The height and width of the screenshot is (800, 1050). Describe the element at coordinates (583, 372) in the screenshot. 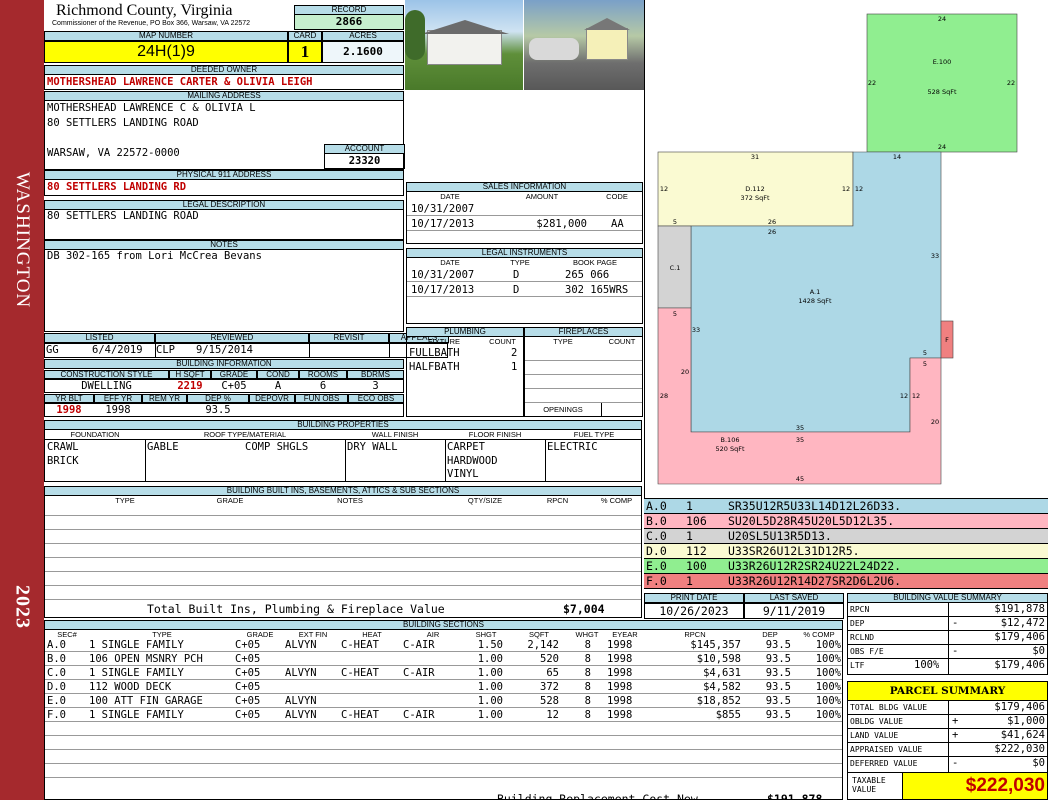

I see `fireplaces-section: FIREPLACES TYPE COUNT OPENINGS` at that location.